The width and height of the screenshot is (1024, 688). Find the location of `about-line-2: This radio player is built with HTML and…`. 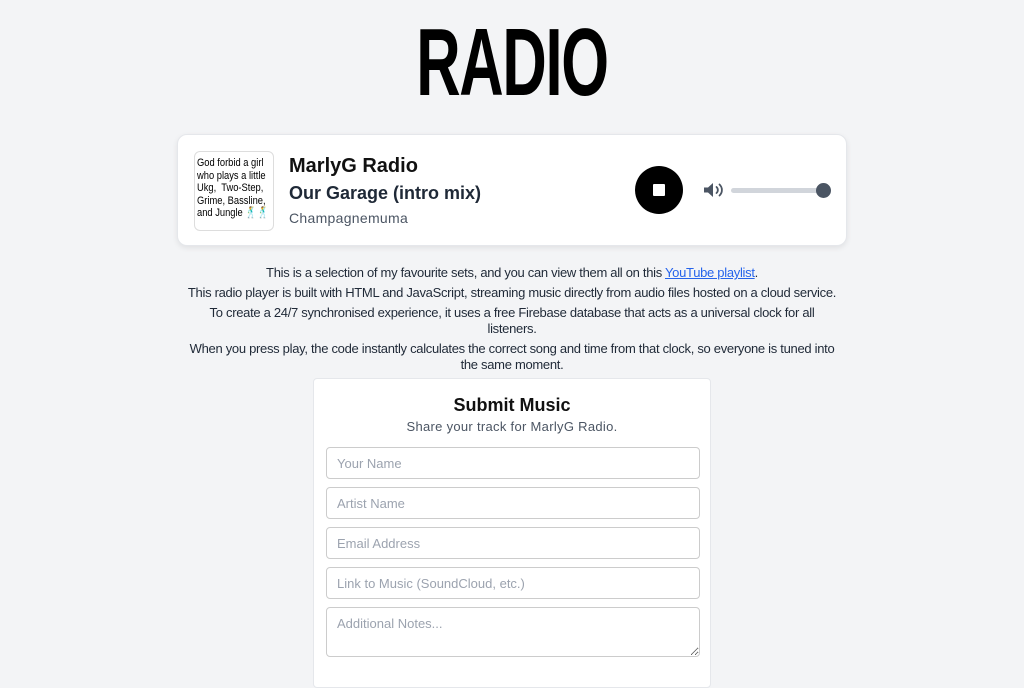

about-line-2: This radio player is built with HTML and… is located at coordinates (512, 292).